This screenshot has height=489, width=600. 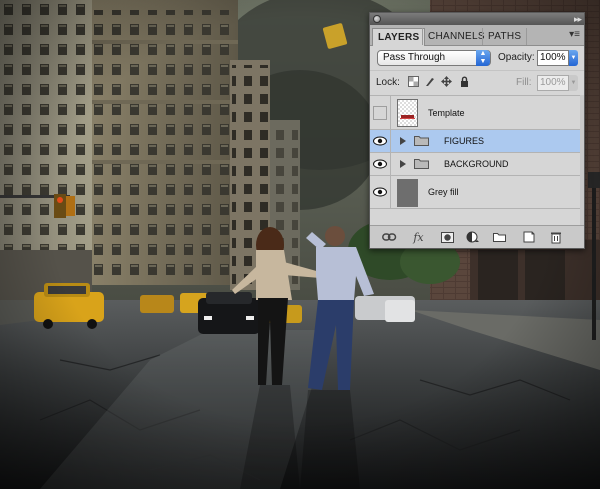 What do you see at coordinates (377, 19) in the screenshot?
I see `close-panel-button` at bounding box center [377, 19].